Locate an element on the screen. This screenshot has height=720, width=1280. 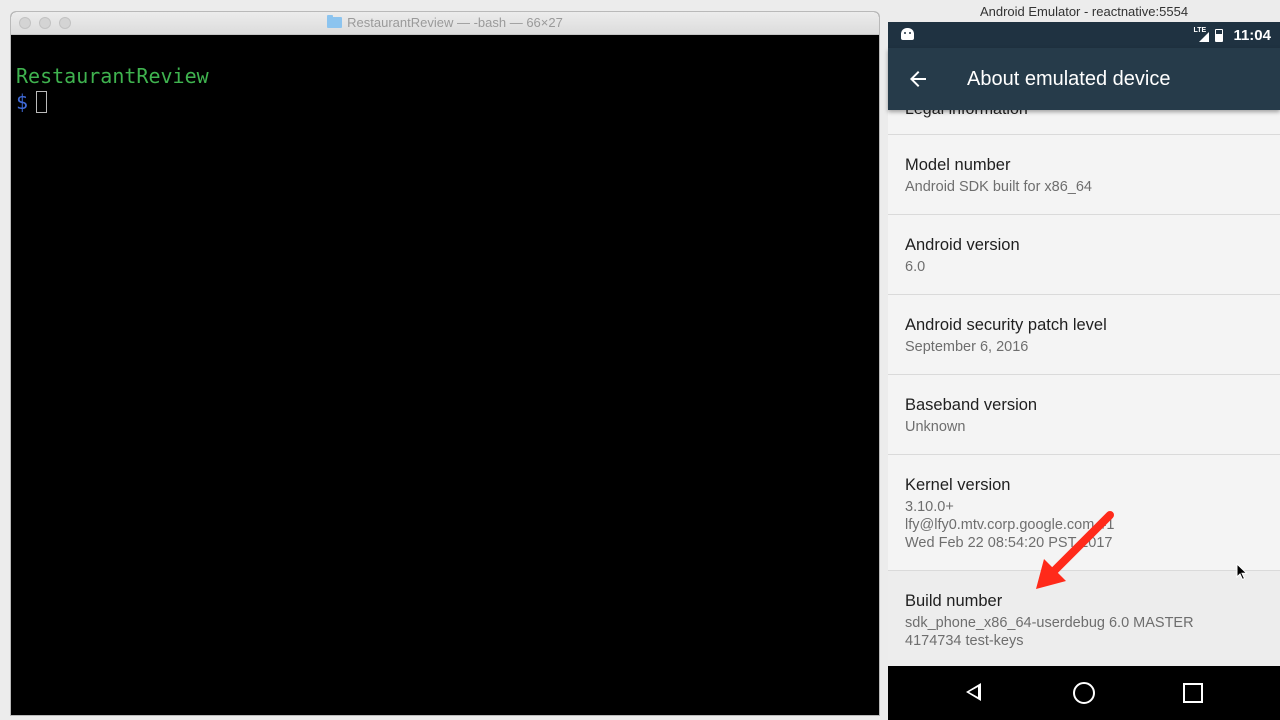
list-item-value: September 6, 2016 is located at coordinates (1084, 347).